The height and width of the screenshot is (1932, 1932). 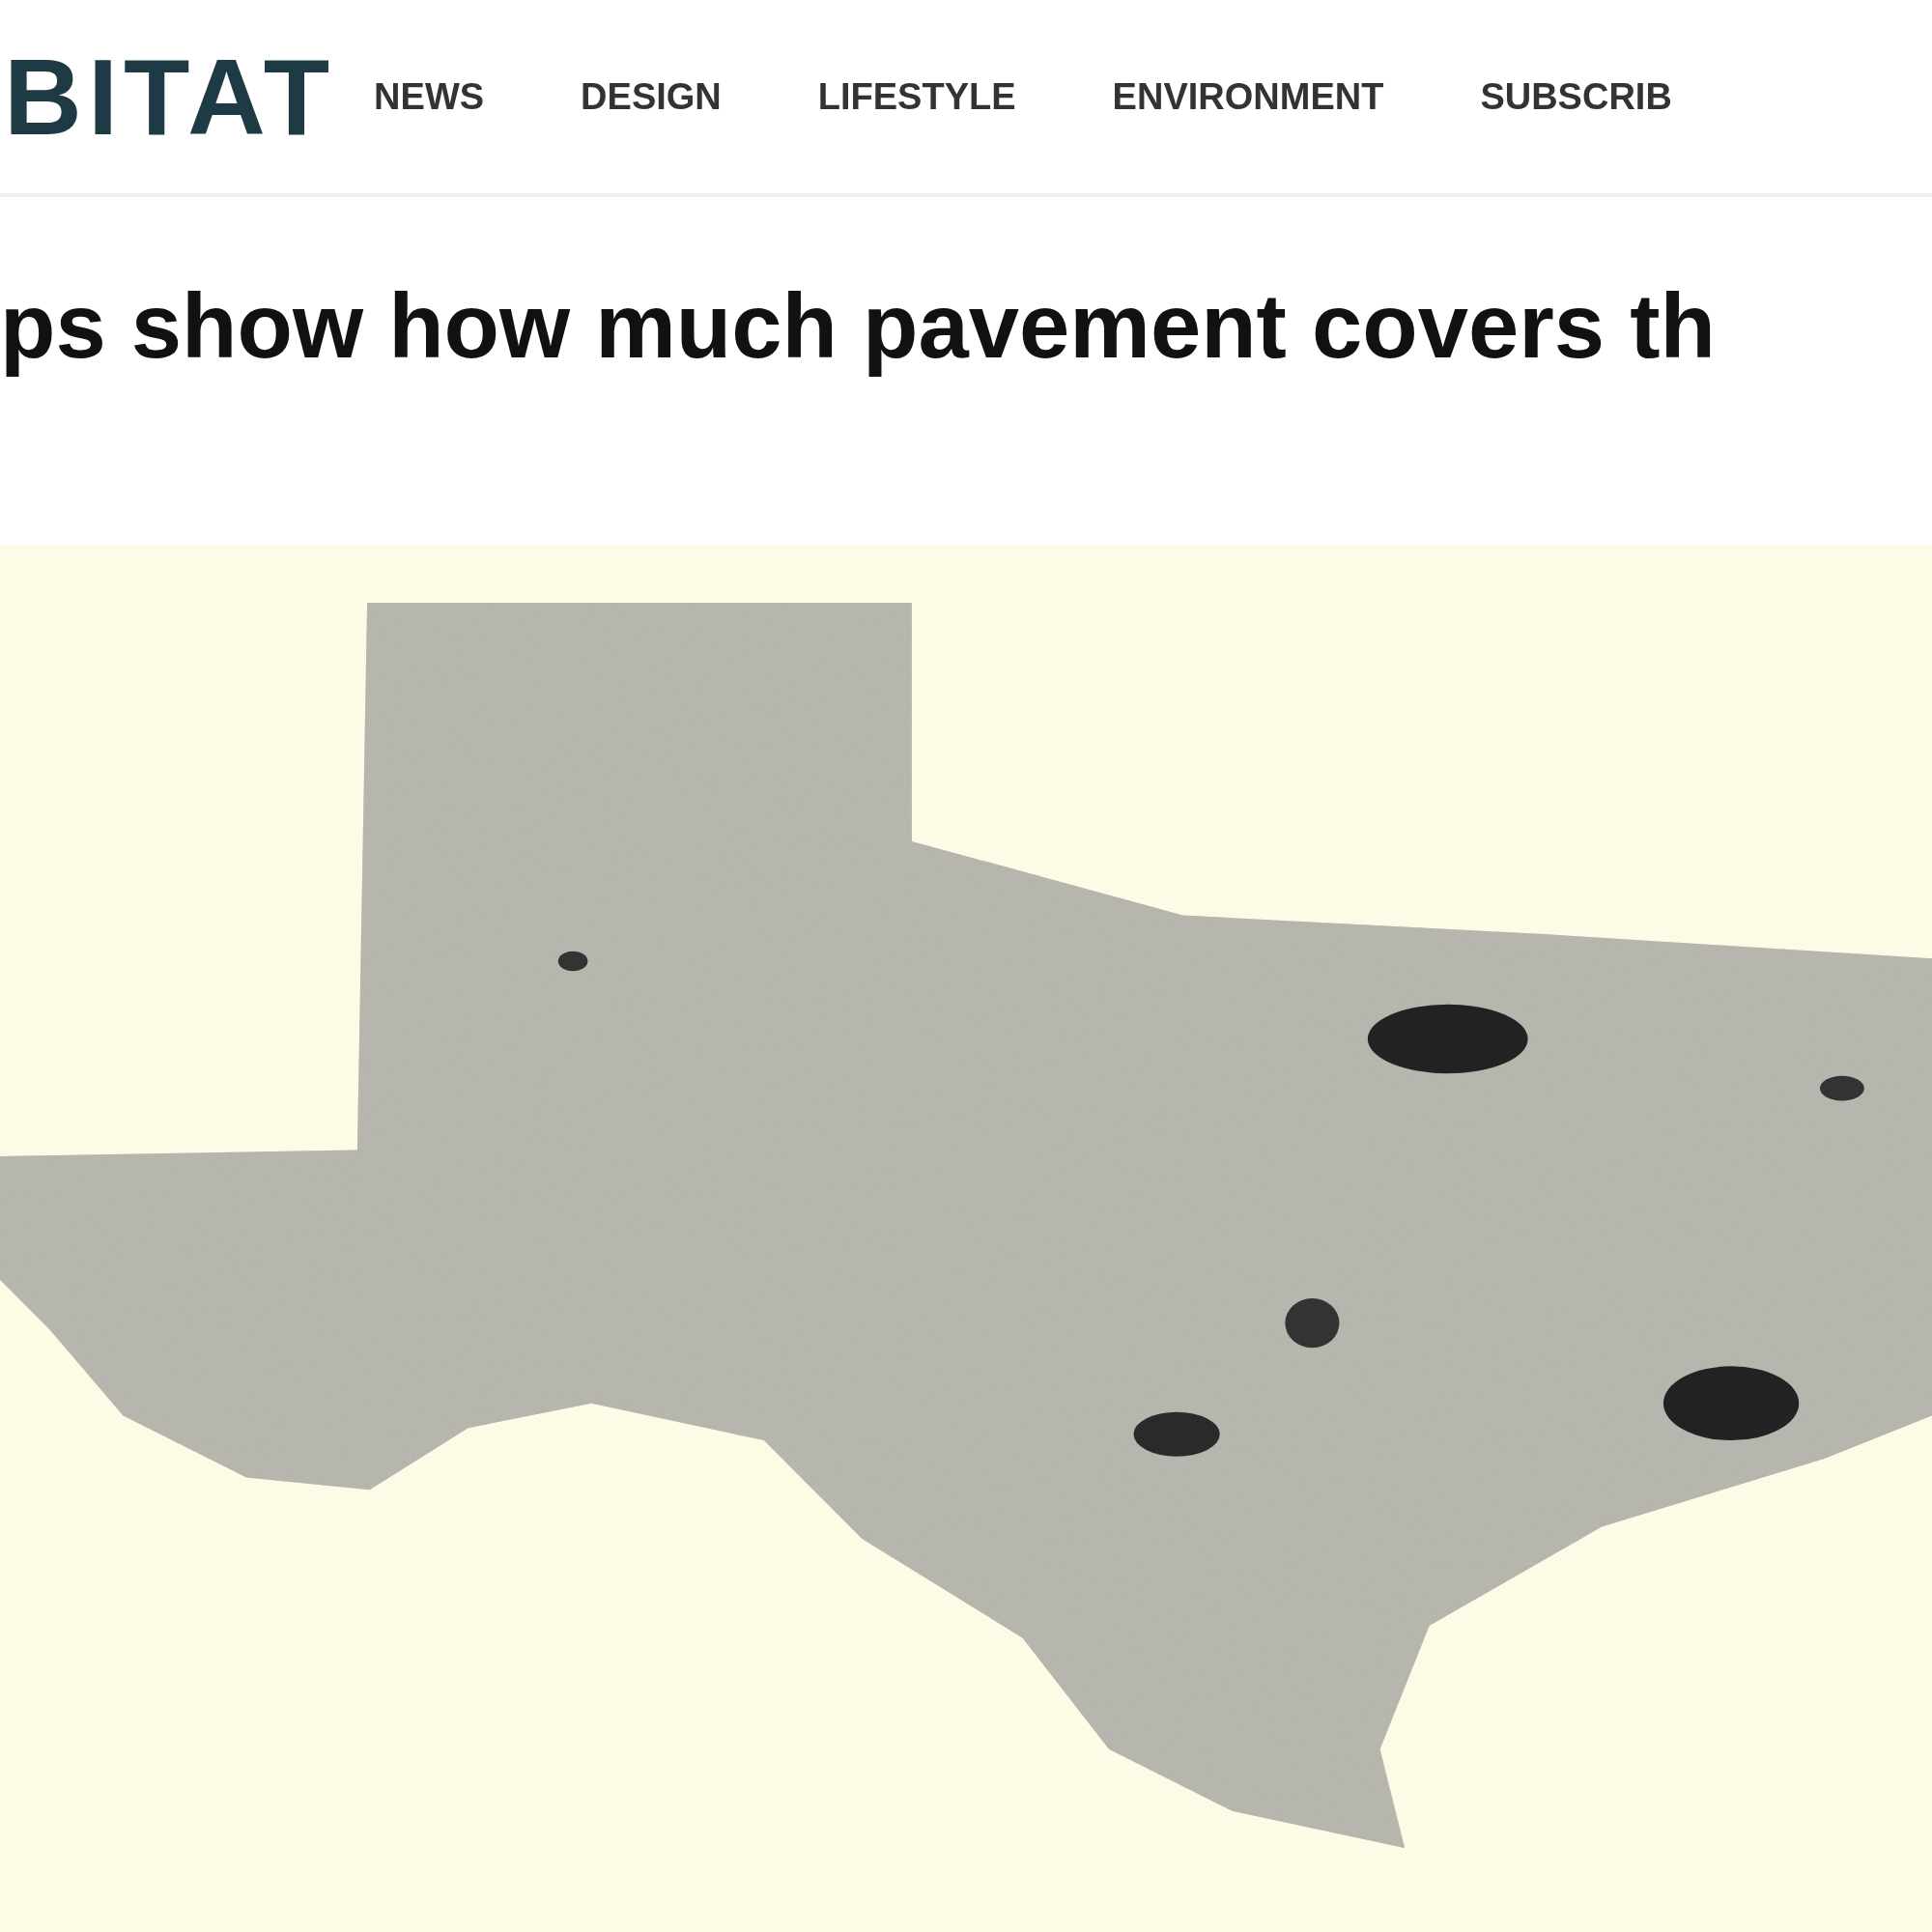 What do you see at coordinates (858, 326) in the screenshot?
I see `article-headline: ps show how much pavement covers th` at bounding box center [858, 326].